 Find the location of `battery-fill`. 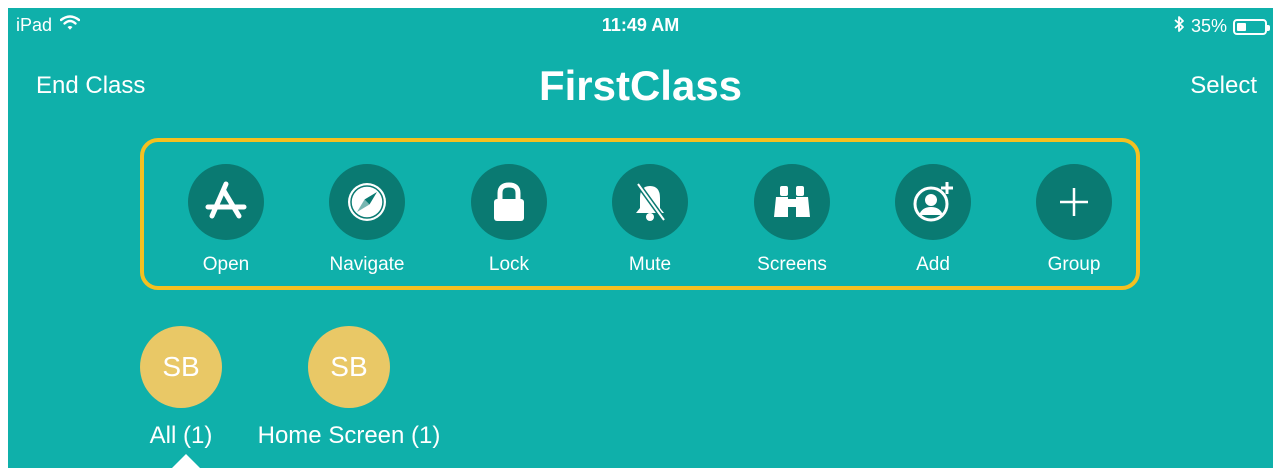

battery-fill is located at coordinates (1242, 26).